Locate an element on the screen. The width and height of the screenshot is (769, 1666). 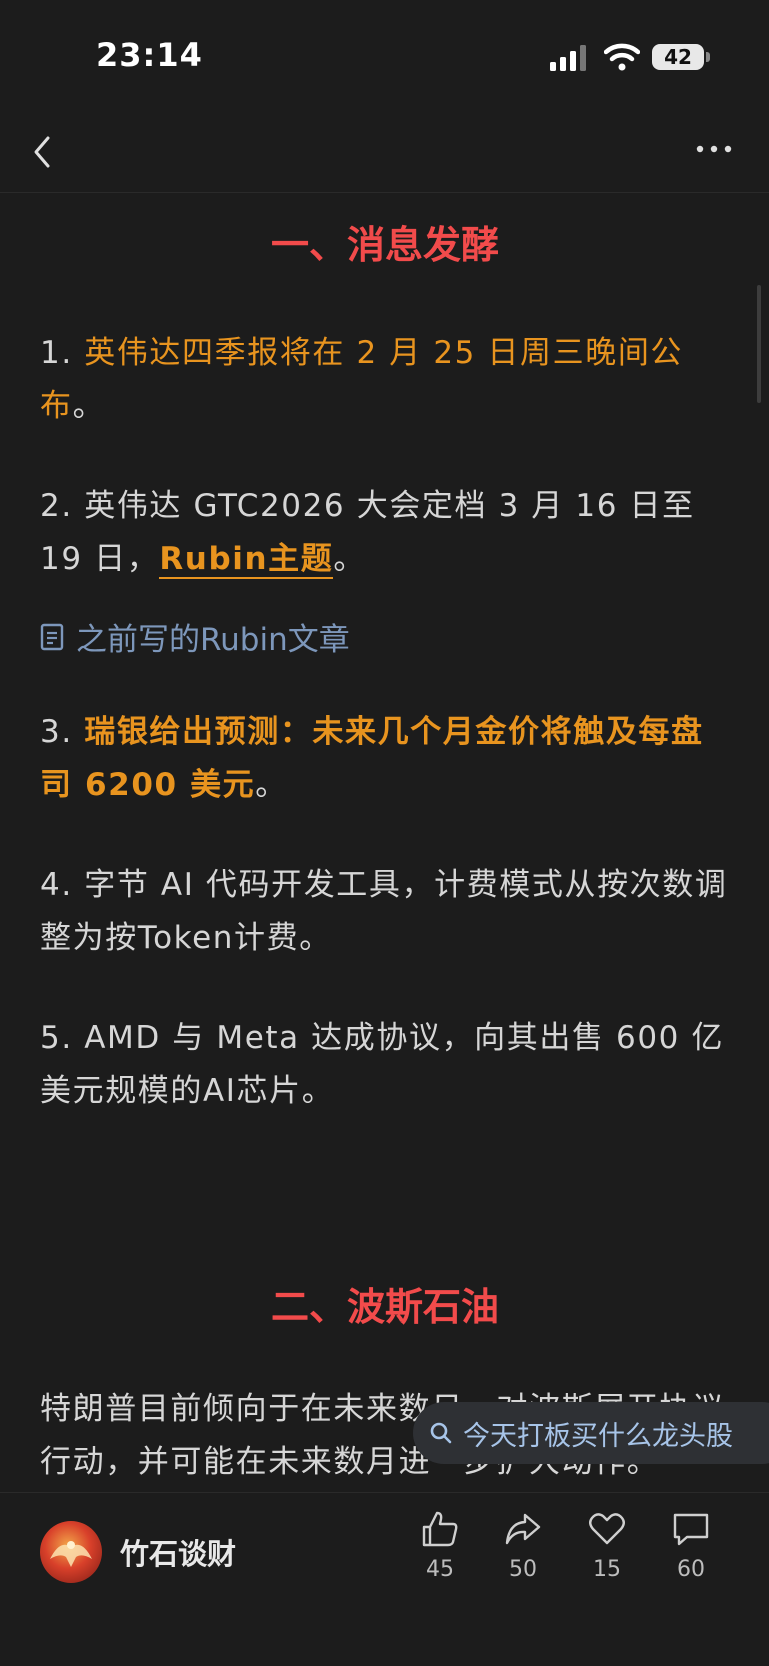
paragraph-3-highlight: 瑞银给出预测：未来几个月金价将触及每盘司 6200 美元 is located at coordinates (372, 758).